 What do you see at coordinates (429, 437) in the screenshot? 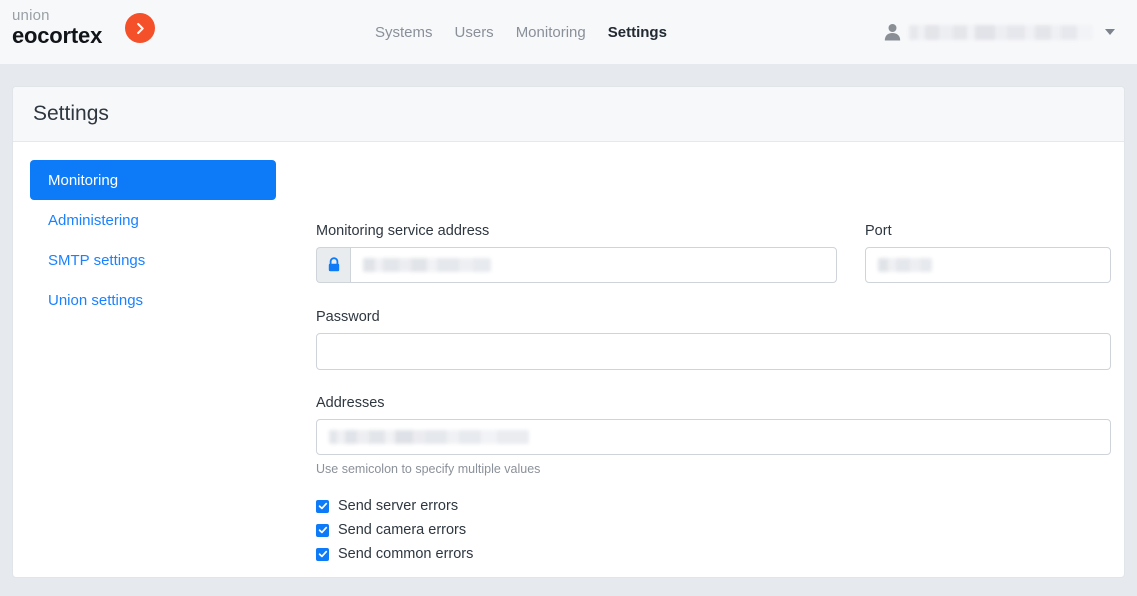
I see `addresses-value` at bounding box center [429, 437].